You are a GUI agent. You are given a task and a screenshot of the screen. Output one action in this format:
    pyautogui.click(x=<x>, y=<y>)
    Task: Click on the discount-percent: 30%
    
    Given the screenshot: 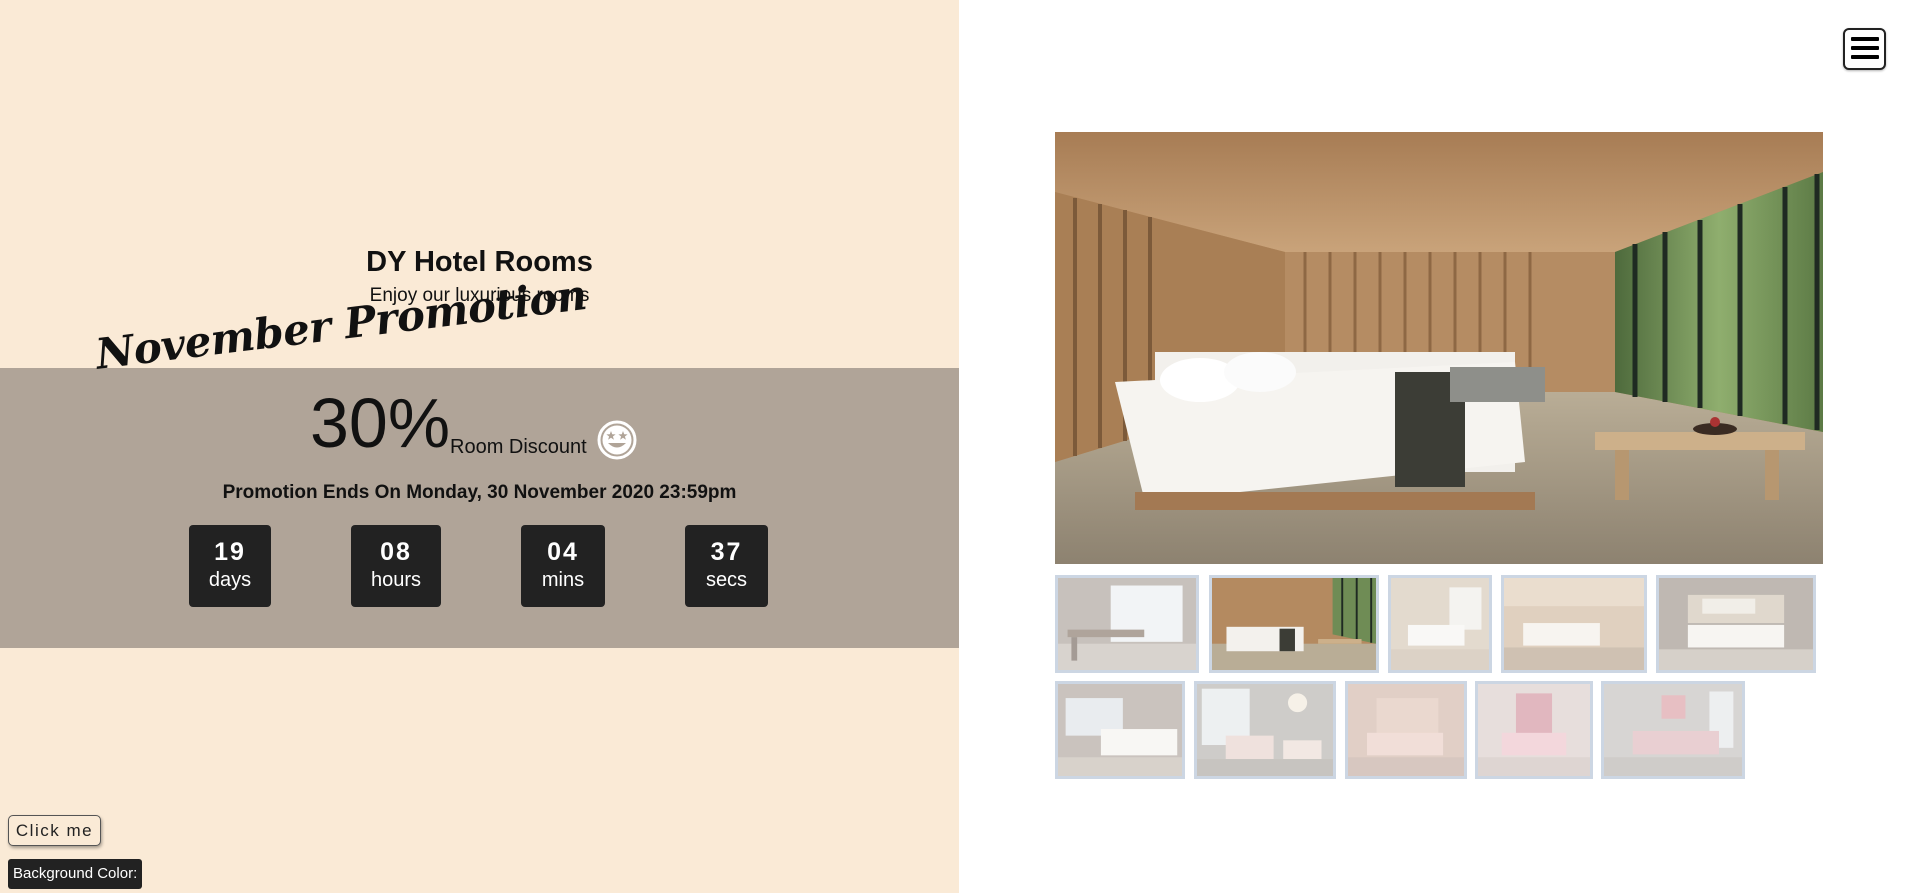 What is the action you would take?
    pyautogui.click(x=380, y=423)
    